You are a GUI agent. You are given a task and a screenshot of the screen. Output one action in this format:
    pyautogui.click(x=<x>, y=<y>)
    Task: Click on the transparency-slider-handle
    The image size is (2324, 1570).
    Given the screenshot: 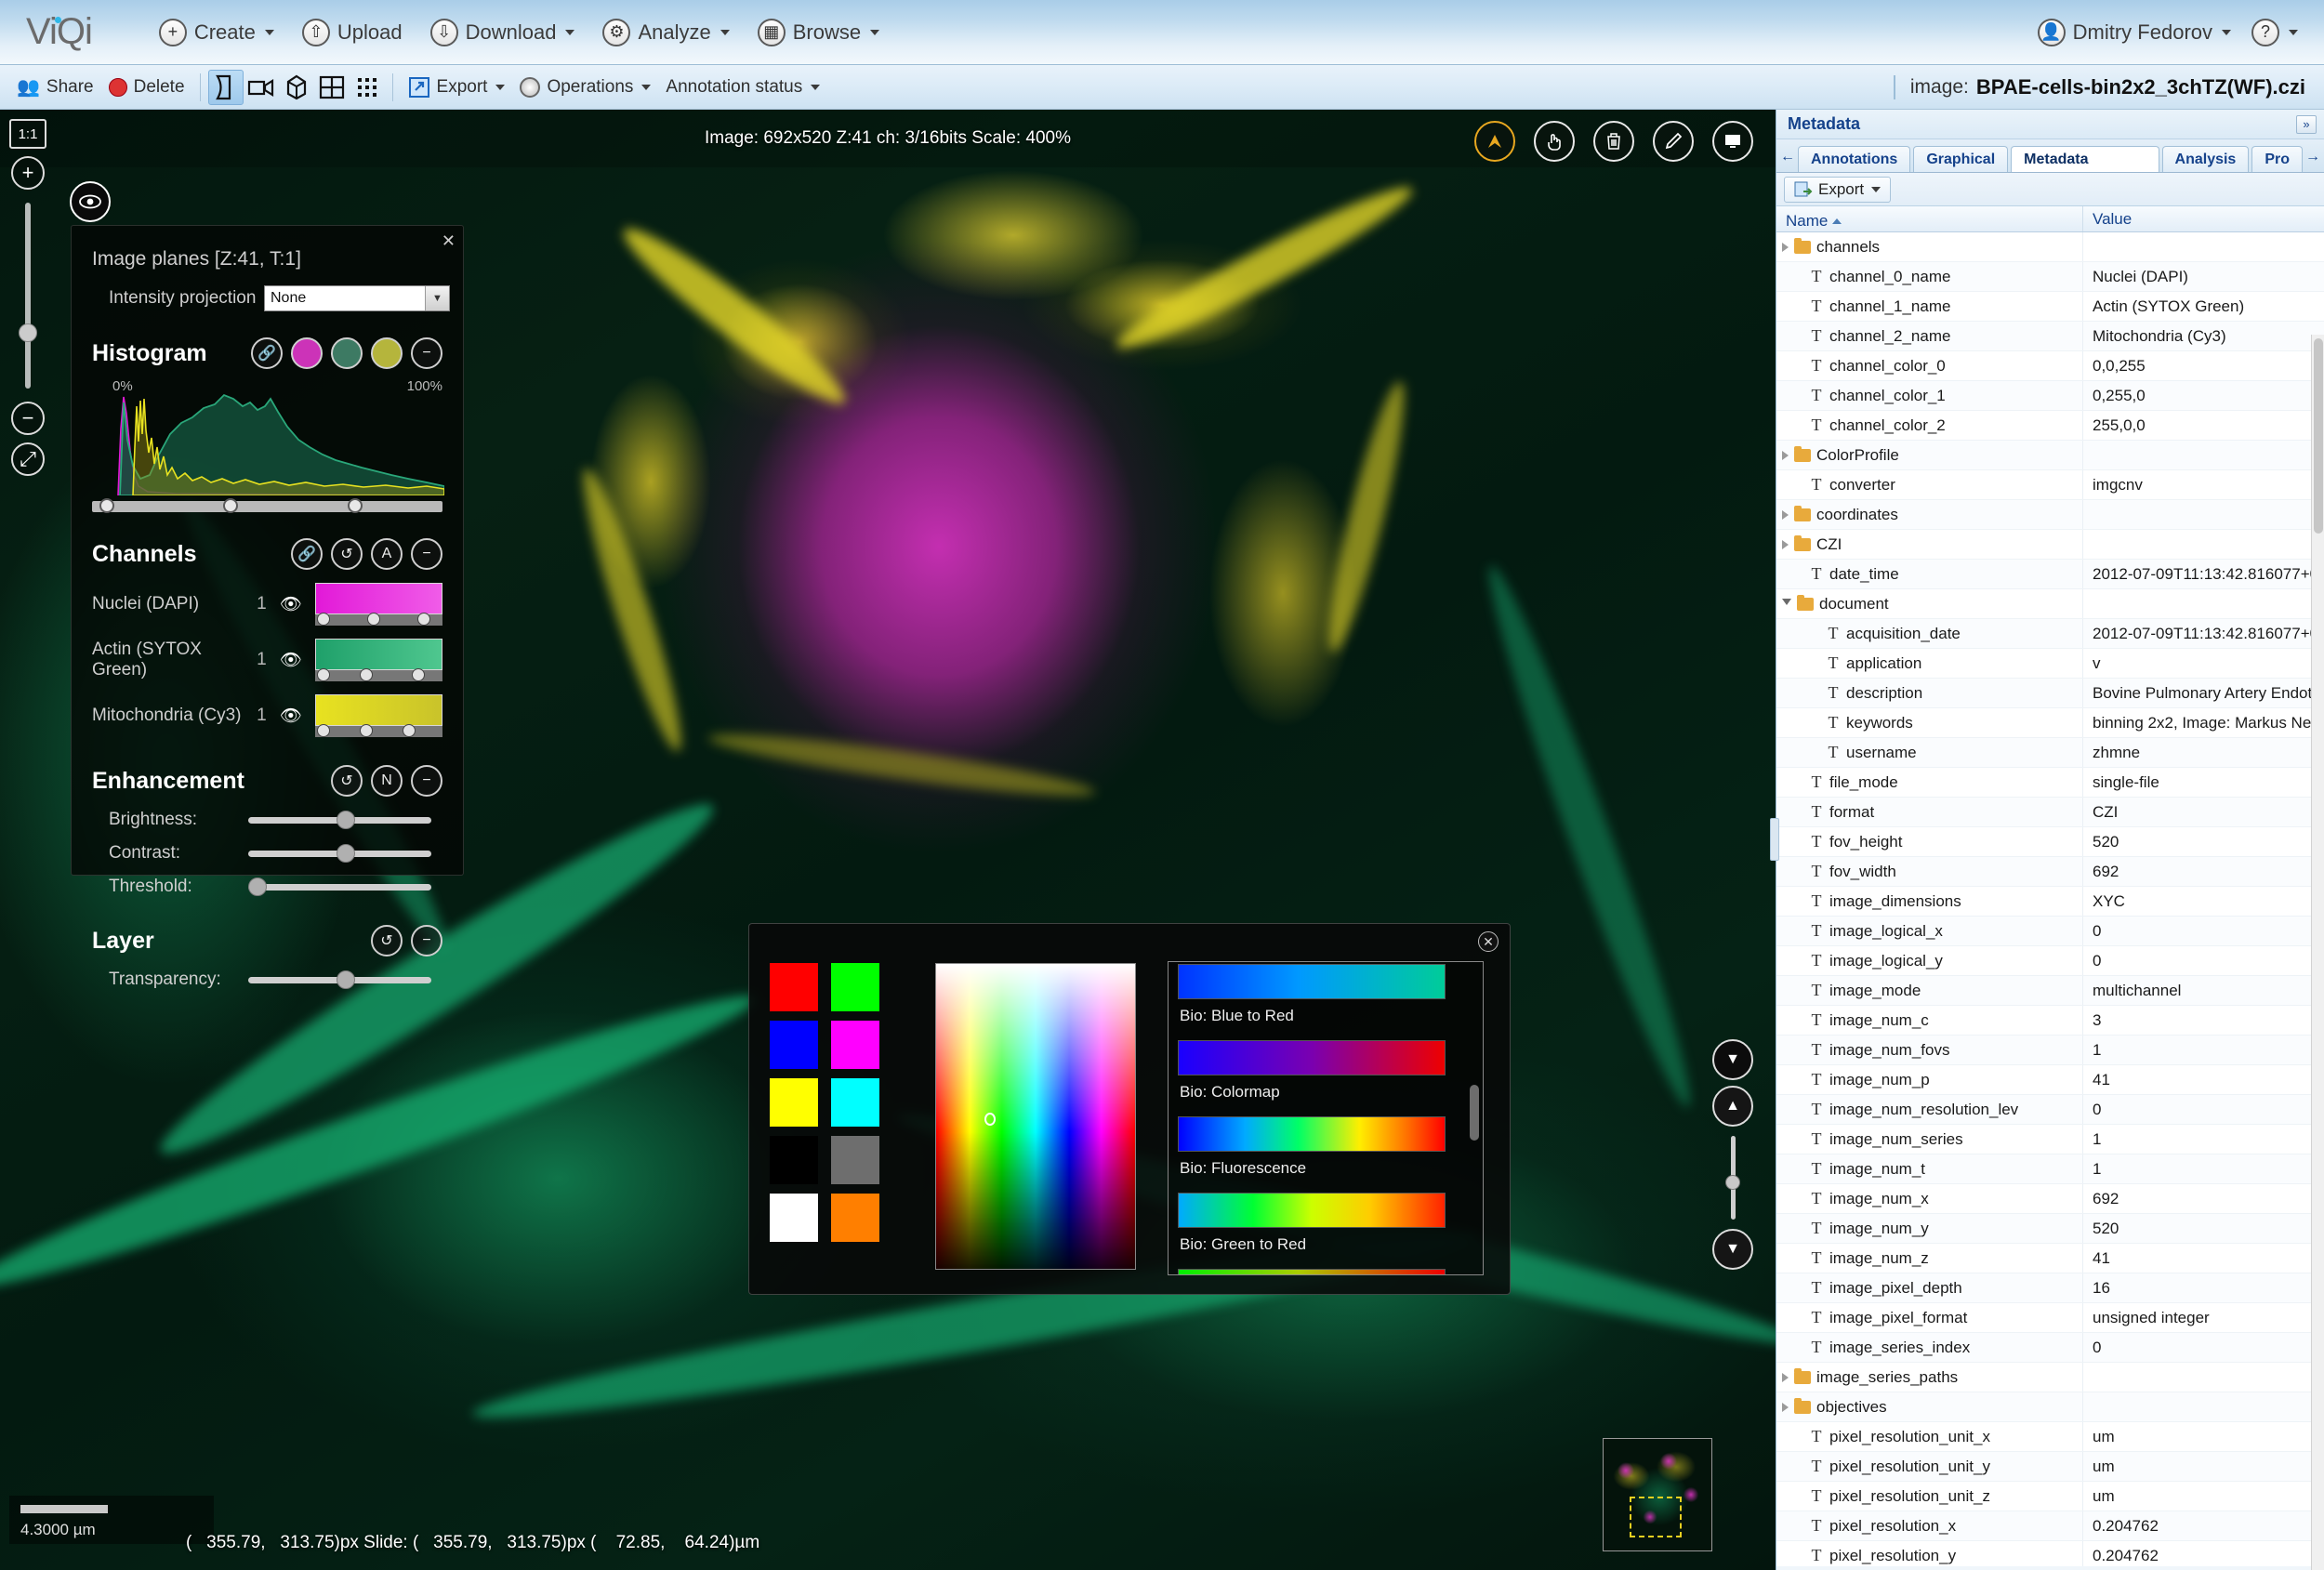 What is the action you would take?
    pyautogui.click(x=345, y=980)
    